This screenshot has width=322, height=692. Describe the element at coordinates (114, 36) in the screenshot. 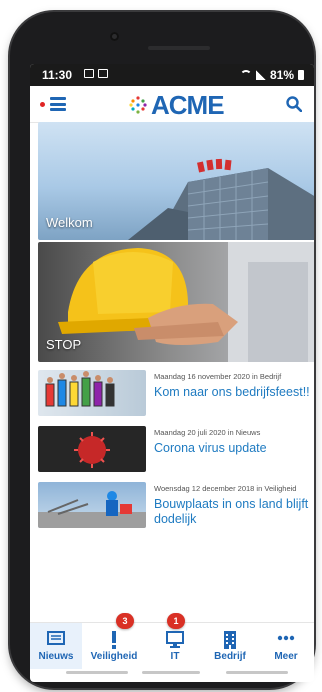

I see `front-camera` at that location.